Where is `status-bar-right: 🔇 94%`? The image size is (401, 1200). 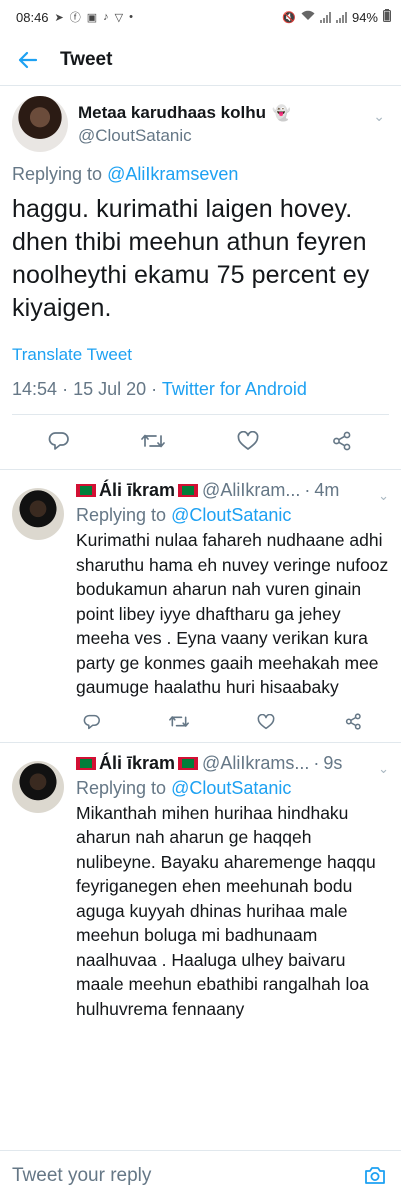
status-bar-right: 🔇 94% is located at coordinates (336, 17).